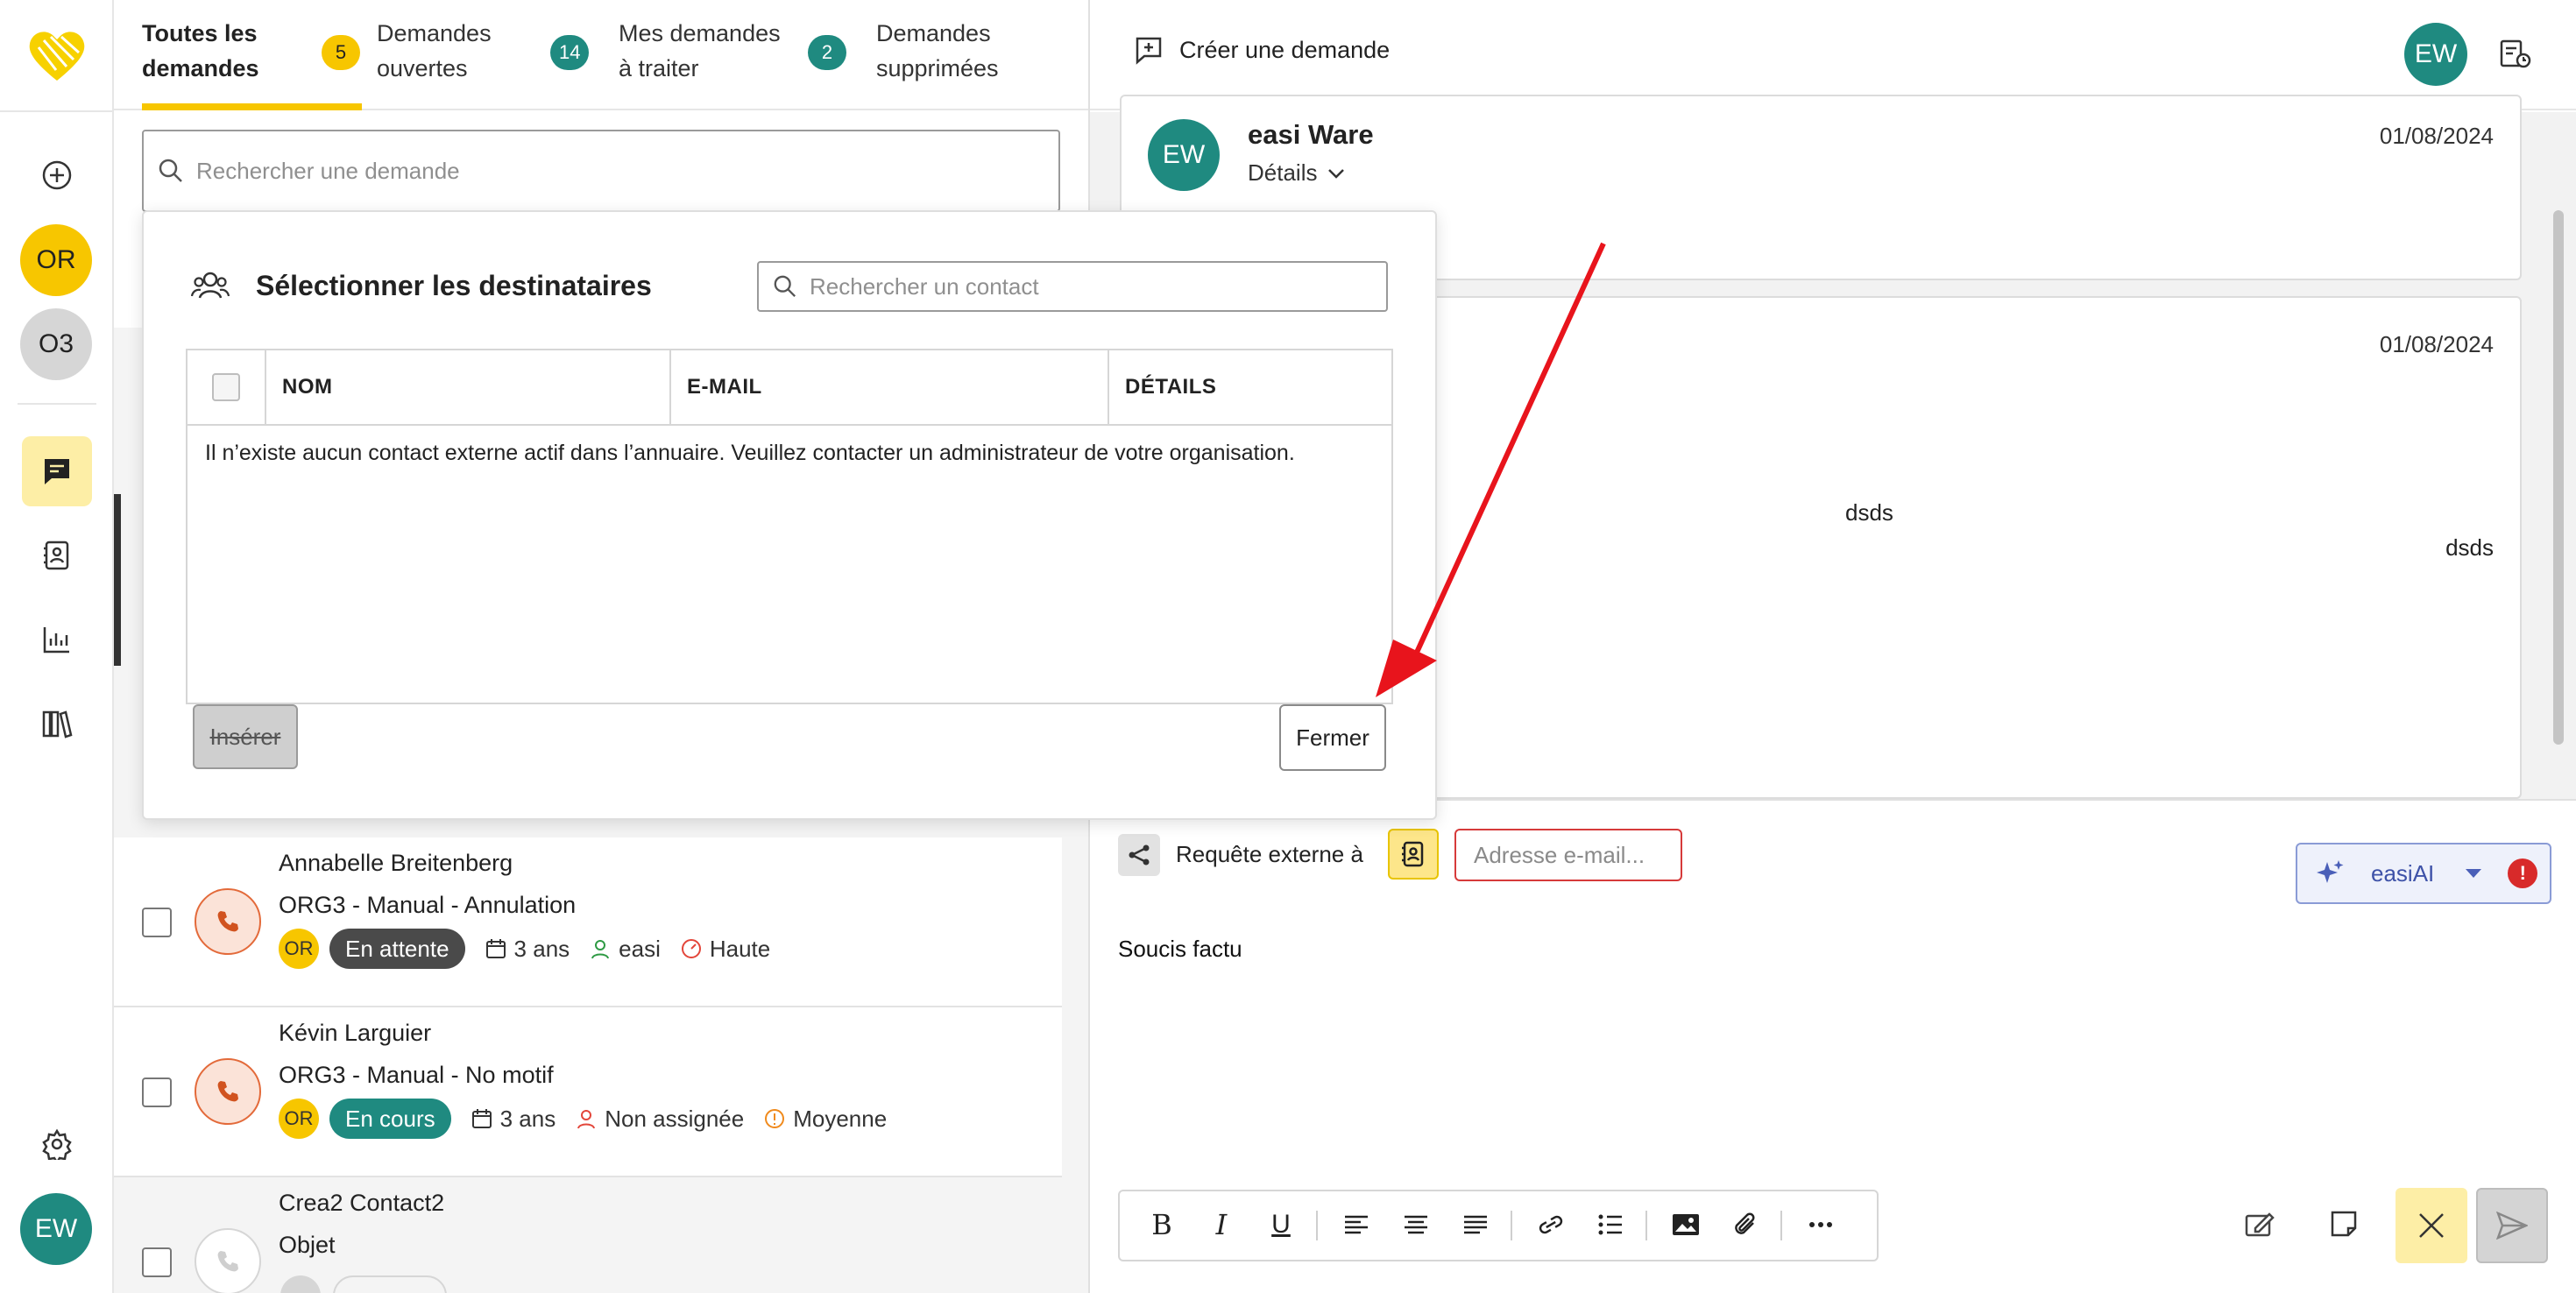 This screenshot has height=1293, width=2576. What do you see at coordinates (1311, 134) in the screenshot?
I see `sender-name: easi Ware` at bounding box center [1311, 134].